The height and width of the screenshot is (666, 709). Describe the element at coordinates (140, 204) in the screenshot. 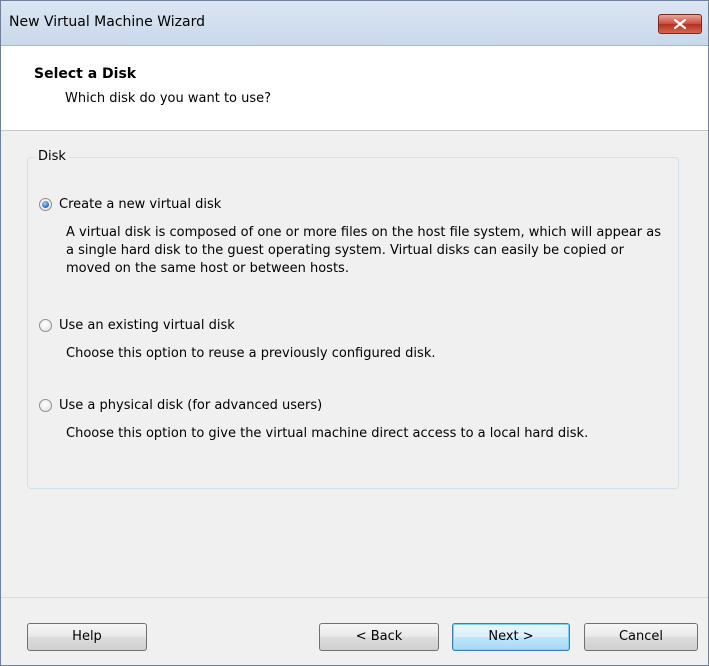

I see `option-label: Create a new virtual disk` at that location.